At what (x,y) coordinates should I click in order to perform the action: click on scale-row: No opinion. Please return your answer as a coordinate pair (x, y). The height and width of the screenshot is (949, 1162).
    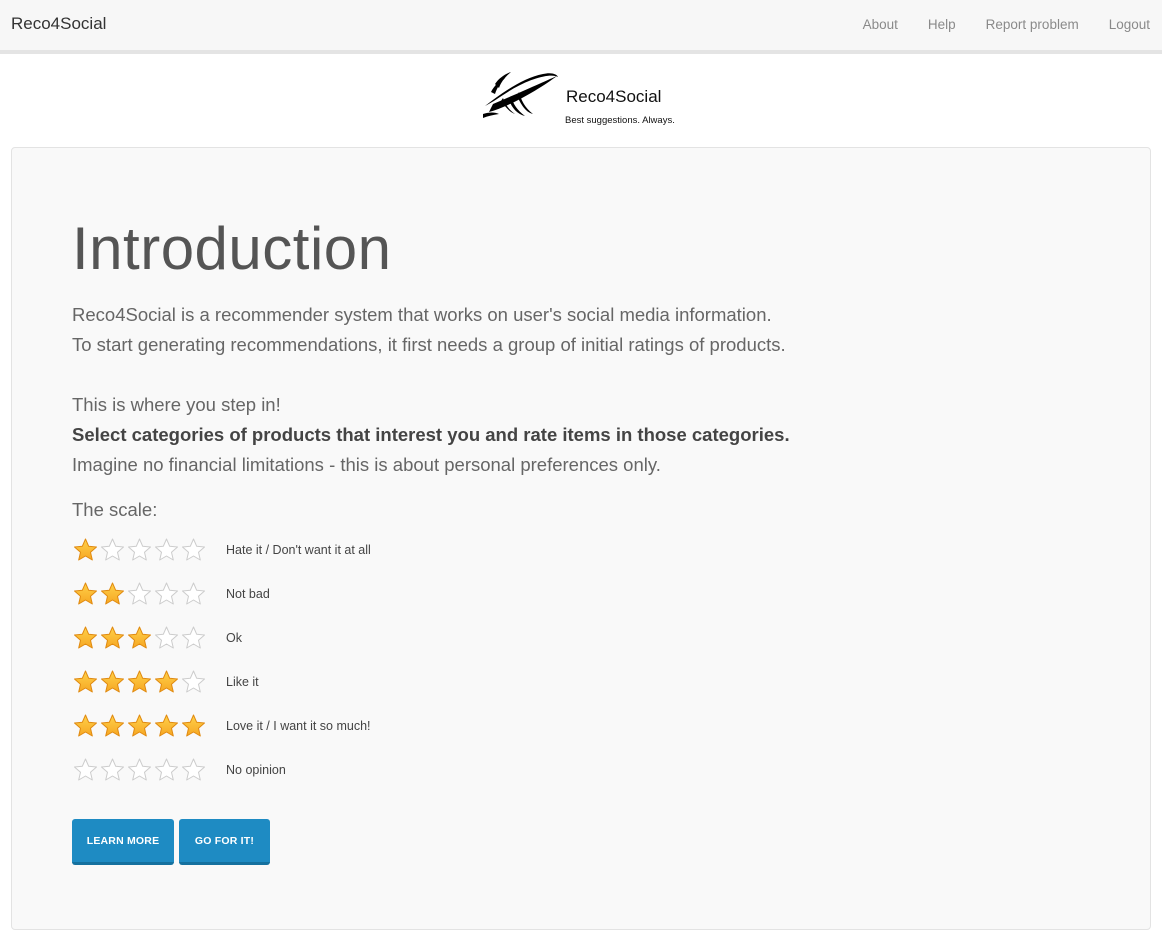
    Looking at the image, I should click on (179, 770).